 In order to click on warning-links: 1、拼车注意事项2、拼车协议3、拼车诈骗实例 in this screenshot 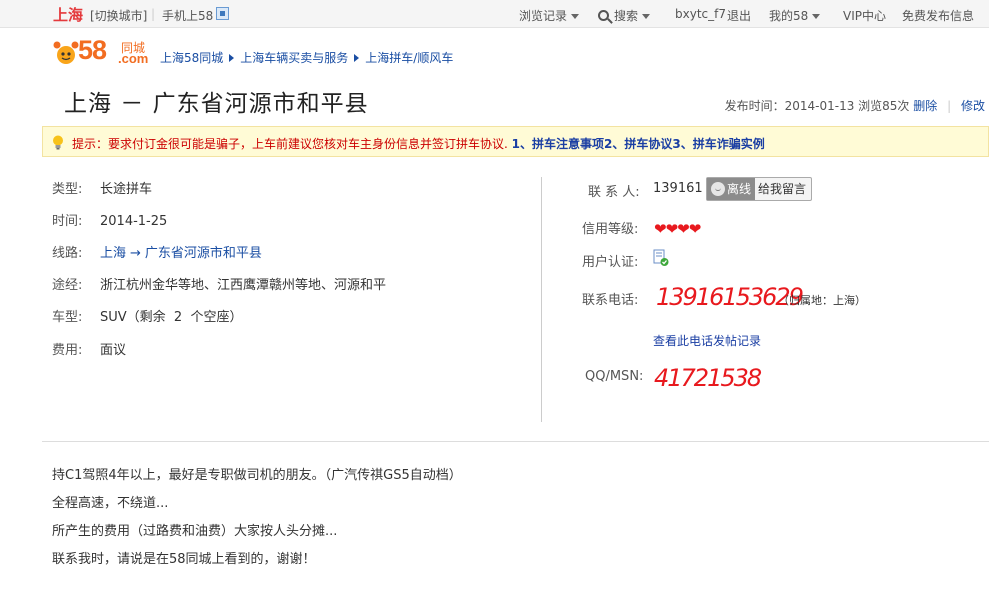, I will do `click(638, 144)`.